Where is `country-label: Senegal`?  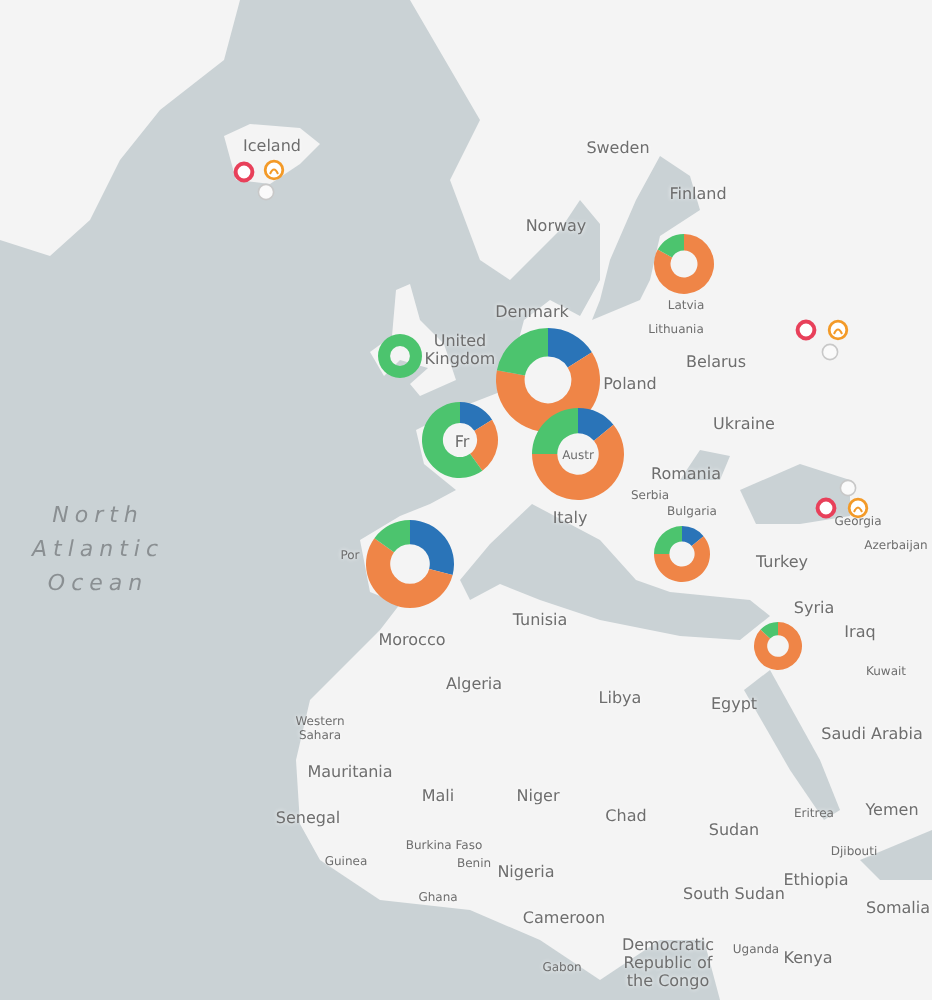
country-label: Senegal is located at coordinates (308, 820).